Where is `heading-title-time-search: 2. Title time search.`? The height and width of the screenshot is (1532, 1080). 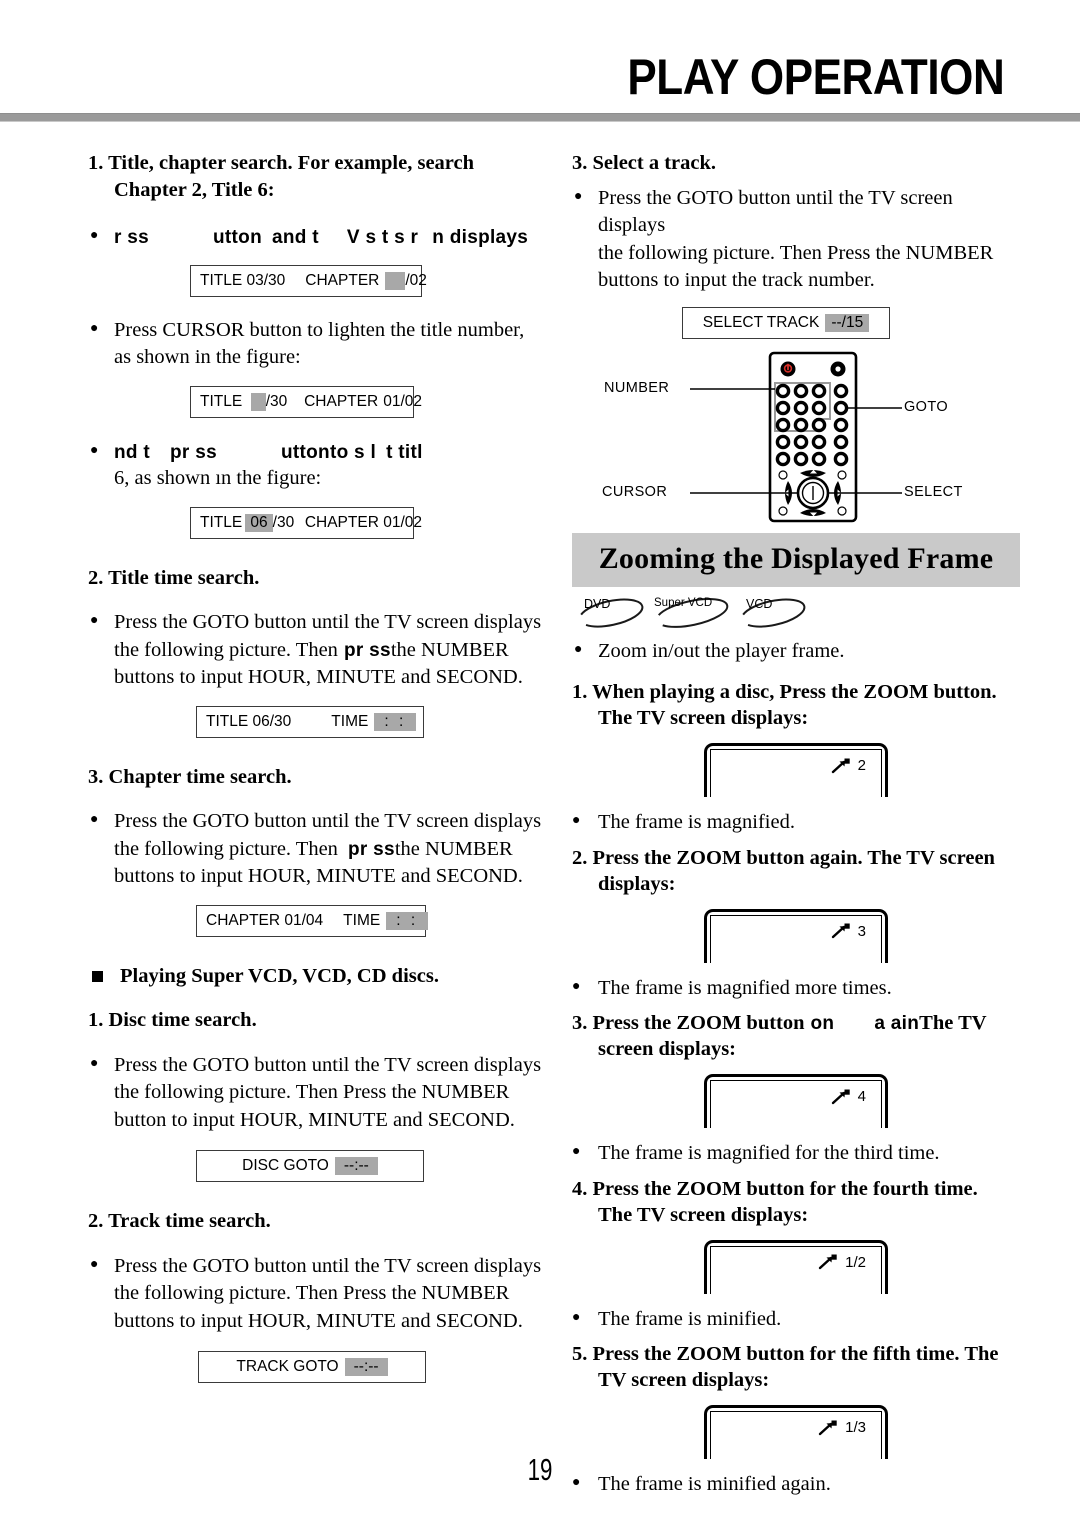
heading-title-time-search: 2. Title time search. is located at coordinates (174, 577).